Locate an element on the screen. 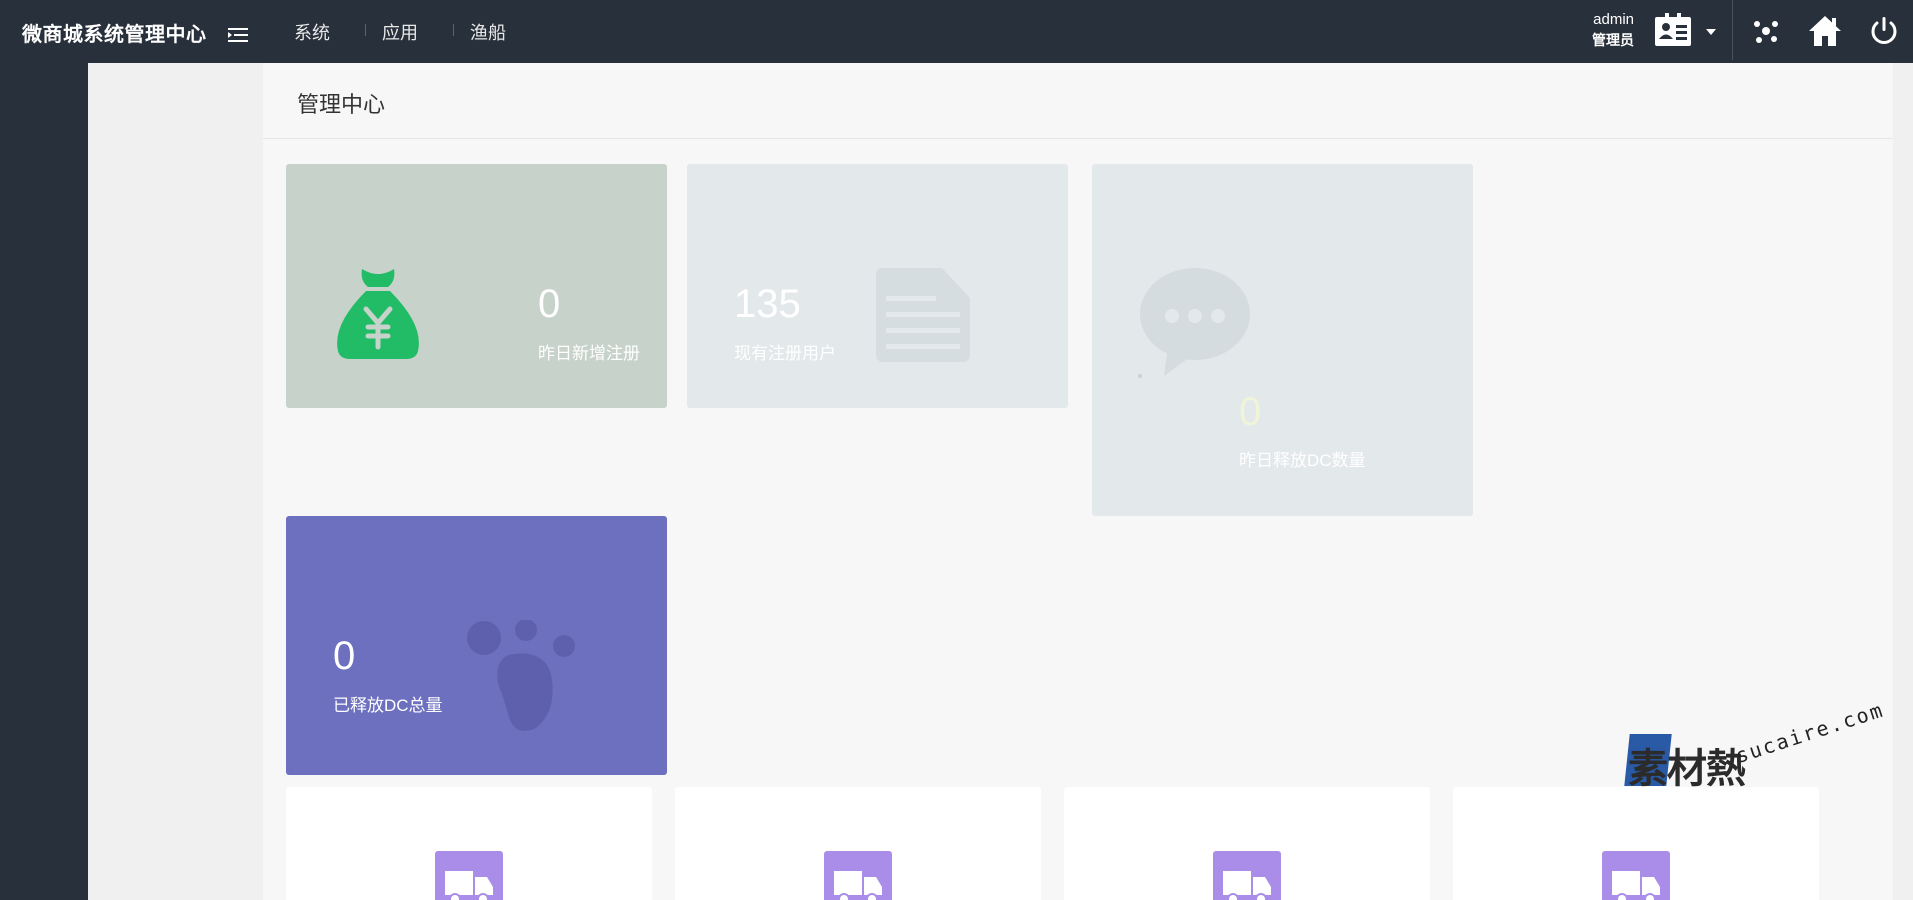 This screenshot has height=900, width=1913. money-bag-icon is located at coordinates (378, 314).